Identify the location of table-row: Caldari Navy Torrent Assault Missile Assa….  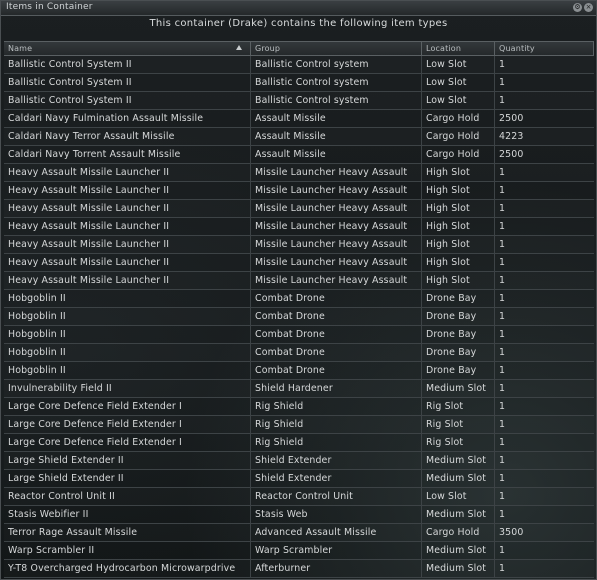
(299, 155).